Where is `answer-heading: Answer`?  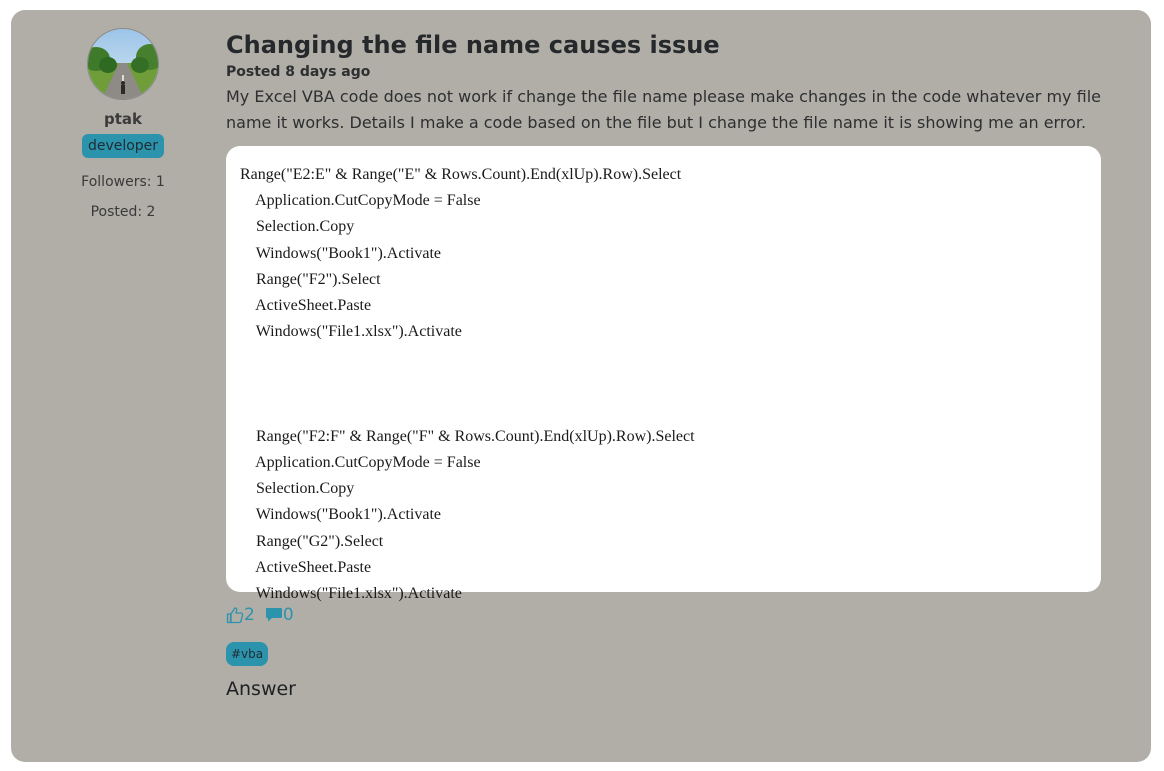
answer-heading: Answer is located at coordinates (261, 689).